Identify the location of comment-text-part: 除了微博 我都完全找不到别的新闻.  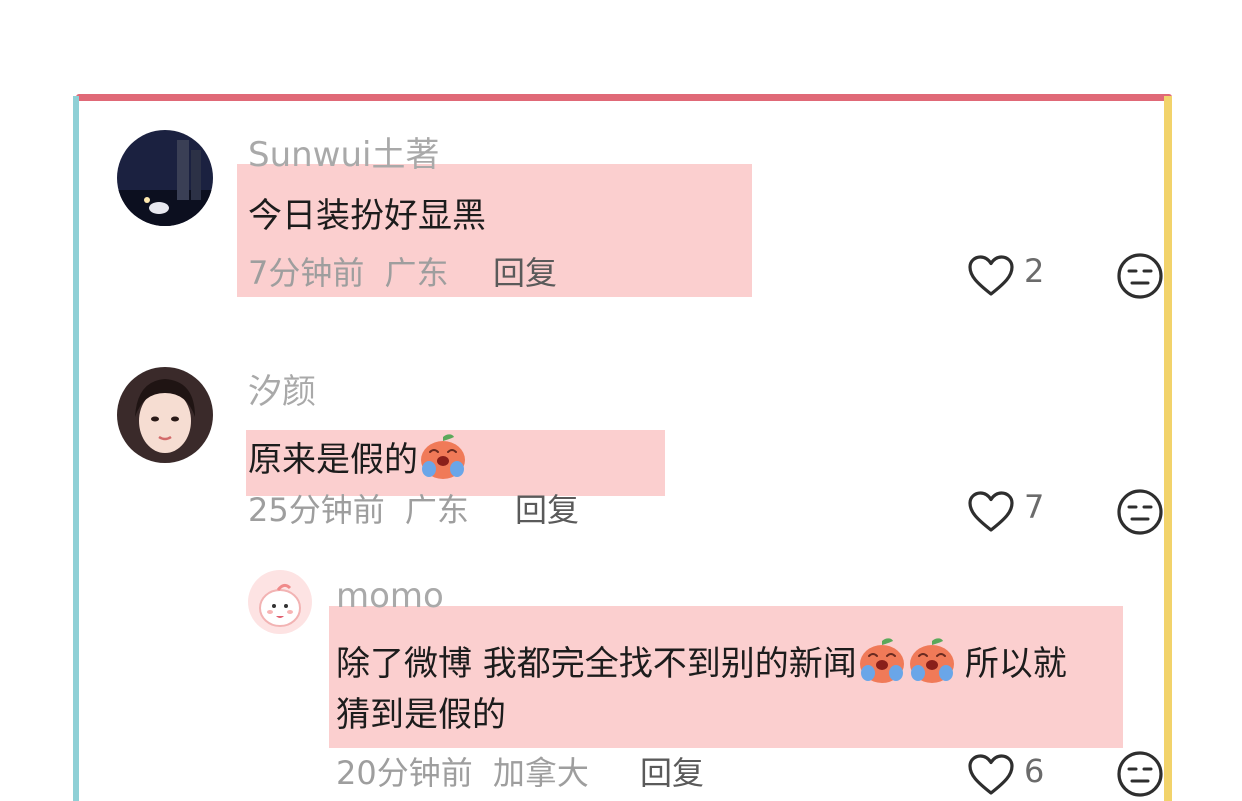
(596, 664).